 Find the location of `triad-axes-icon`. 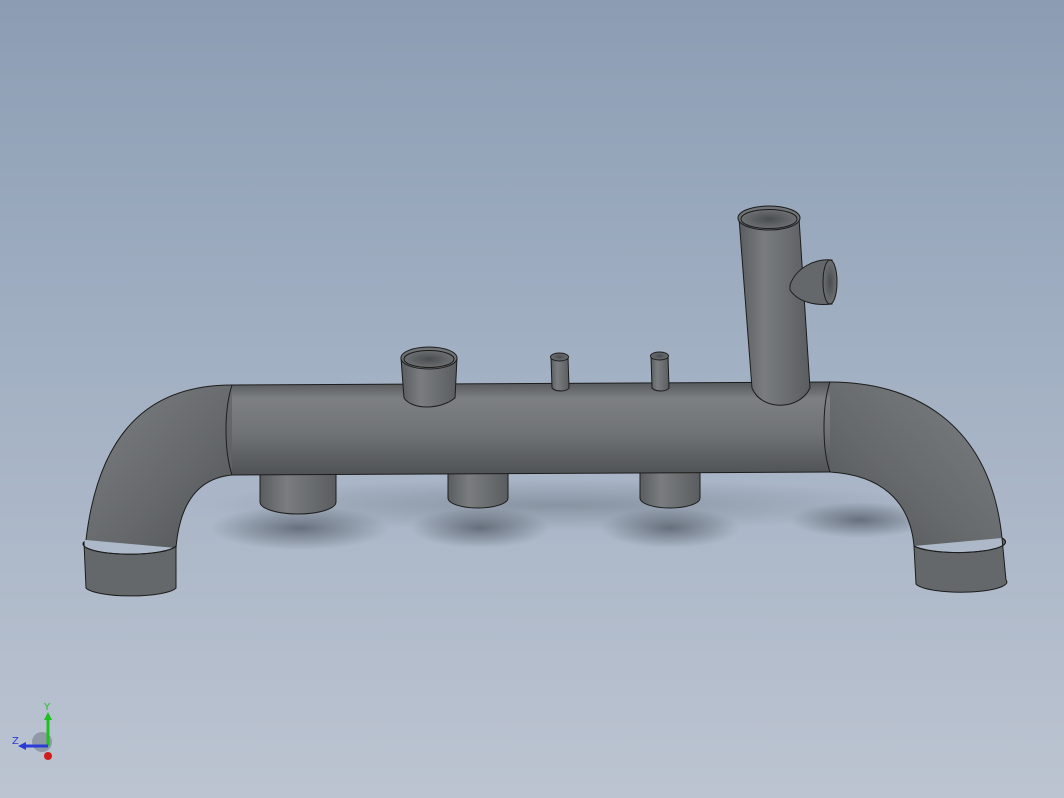

triad-axes-icon is located at coordinates (35, 736).